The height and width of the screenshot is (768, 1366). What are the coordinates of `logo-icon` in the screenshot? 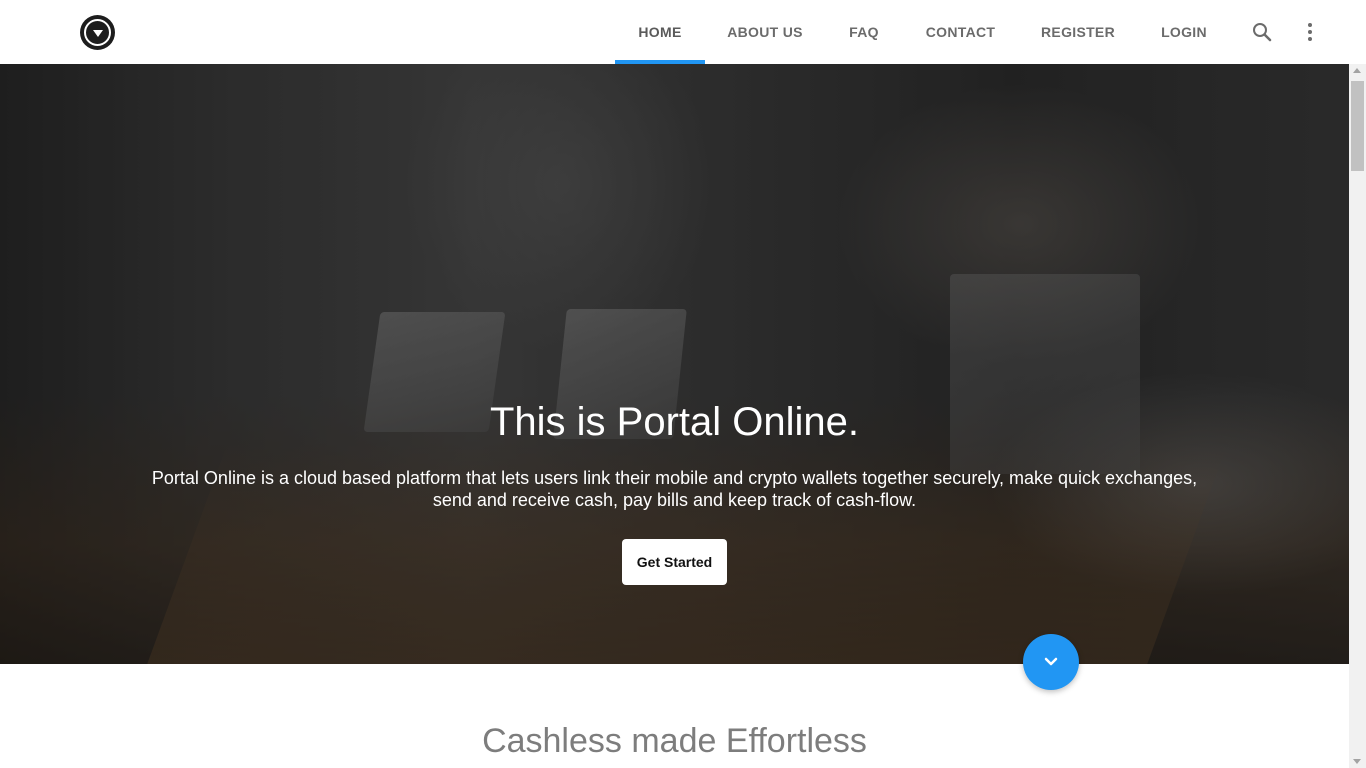 It's located at (97, 32).